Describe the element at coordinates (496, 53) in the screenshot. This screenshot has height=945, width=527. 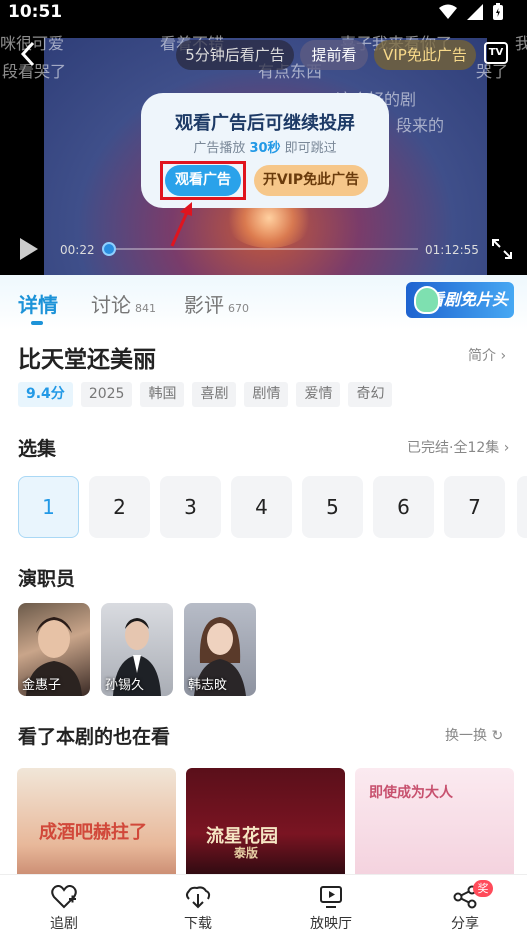
I see `cast-tv-icon: TV` at that location.